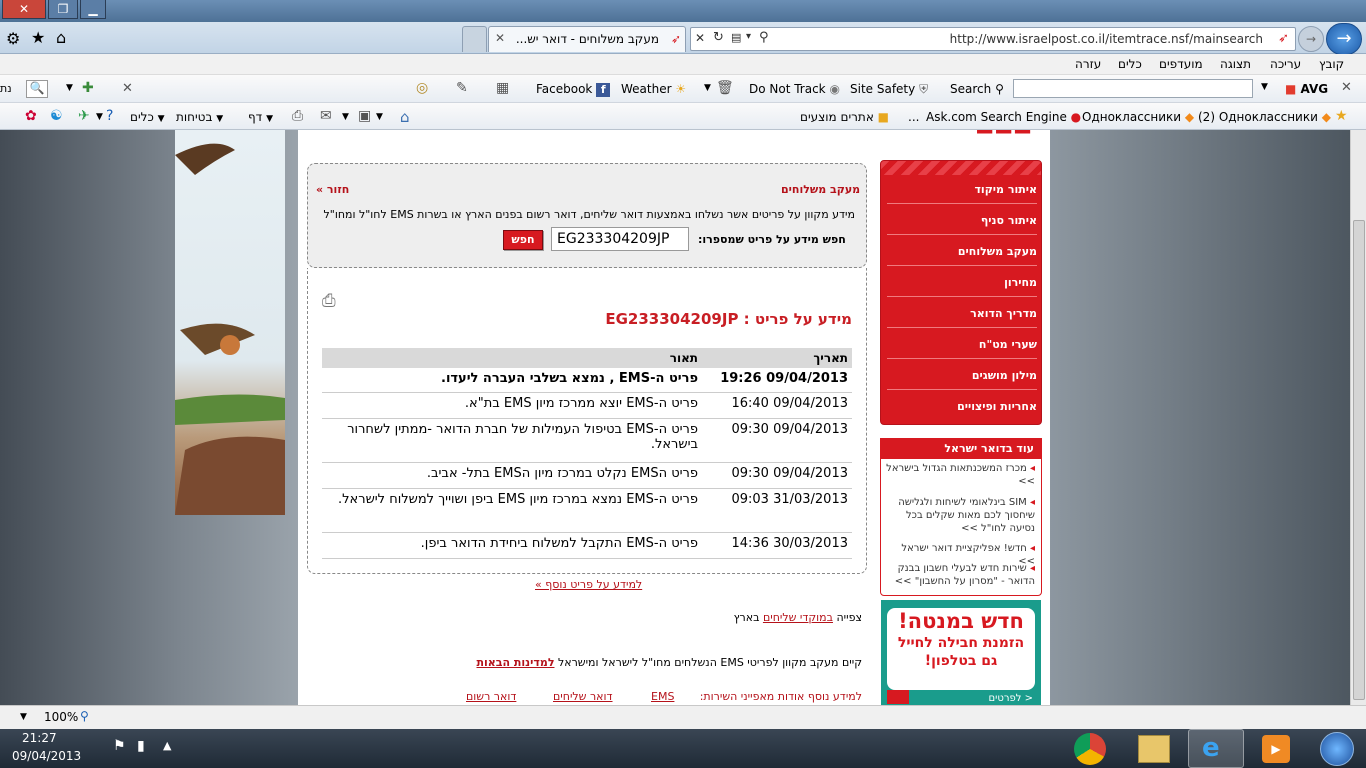 Image resolution: width=1366 pixels, height=768 pixels. I want to click on compatibility-icon: ▤, so click(736, 37).